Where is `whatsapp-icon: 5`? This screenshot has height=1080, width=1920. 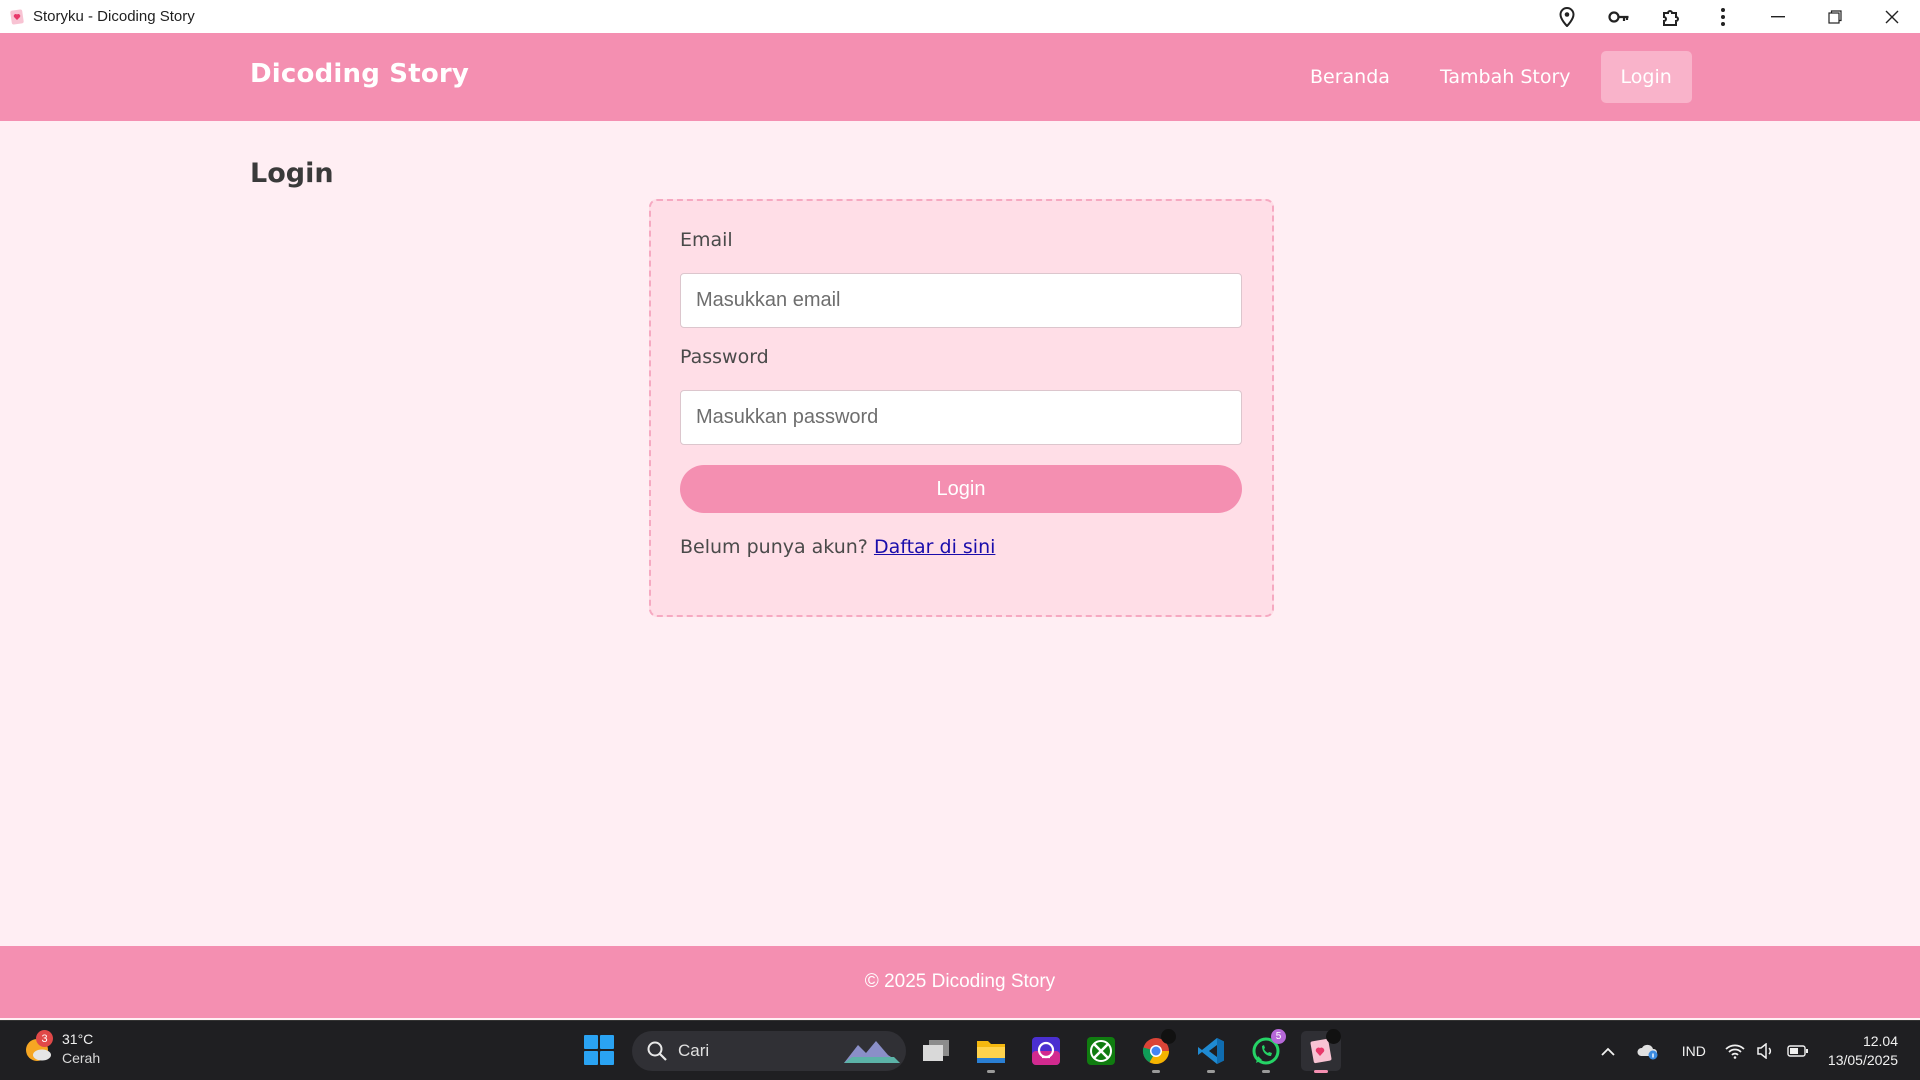 whatsapp-icon: 5 is located at coordinates (1266, 1051).